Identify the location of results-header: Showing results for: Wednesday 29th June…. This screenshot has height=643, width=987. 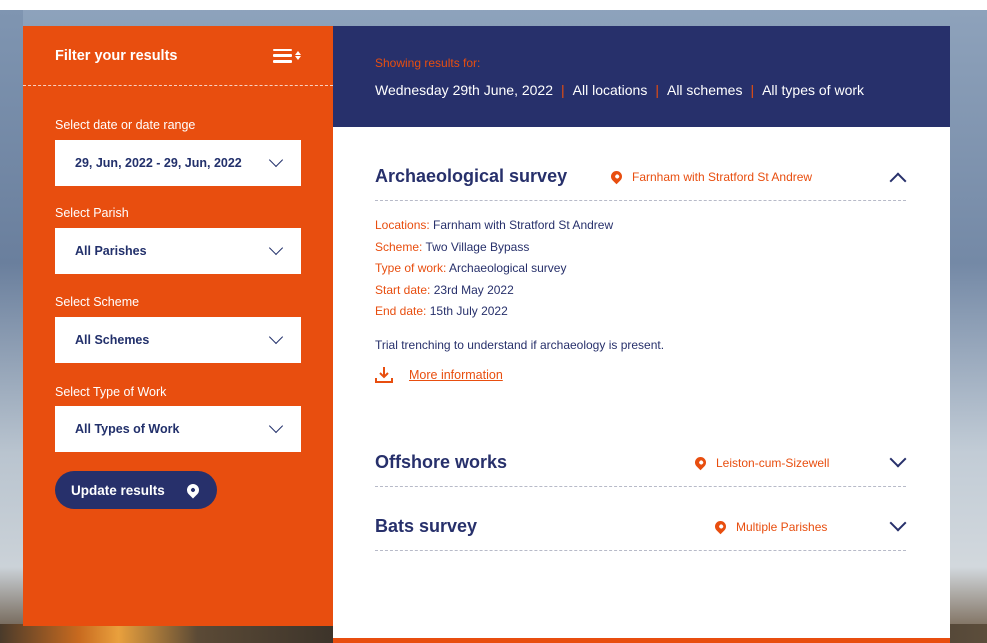
(641, 76).